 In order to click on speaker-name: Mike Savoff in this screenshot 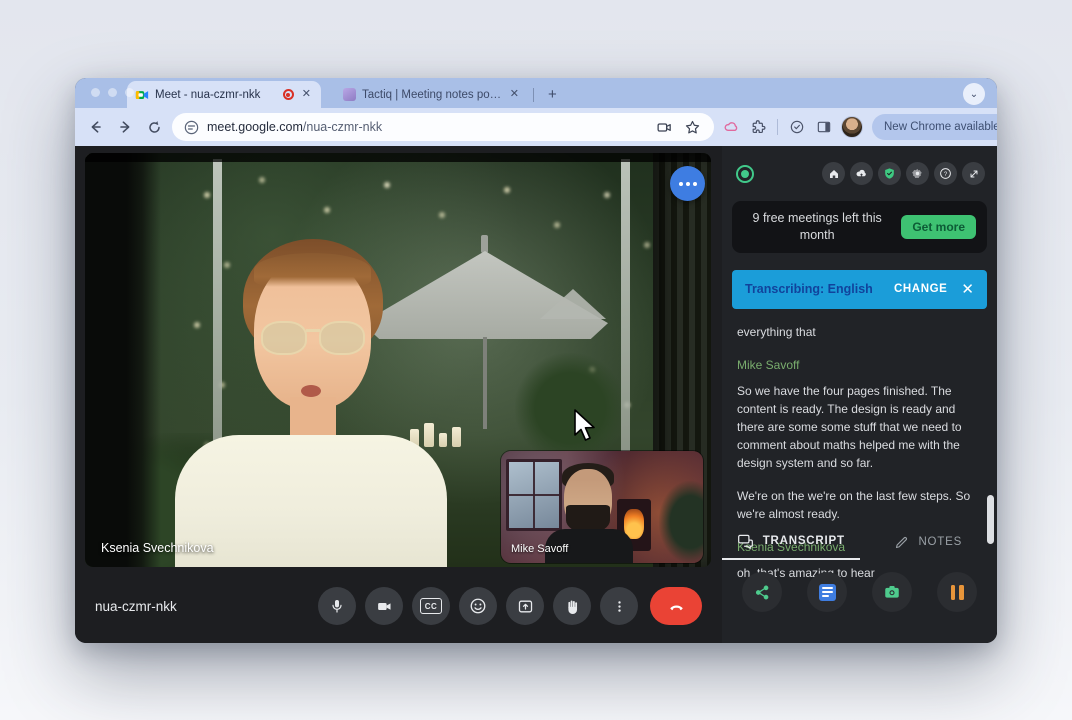, I will do `click(768, 364)`.